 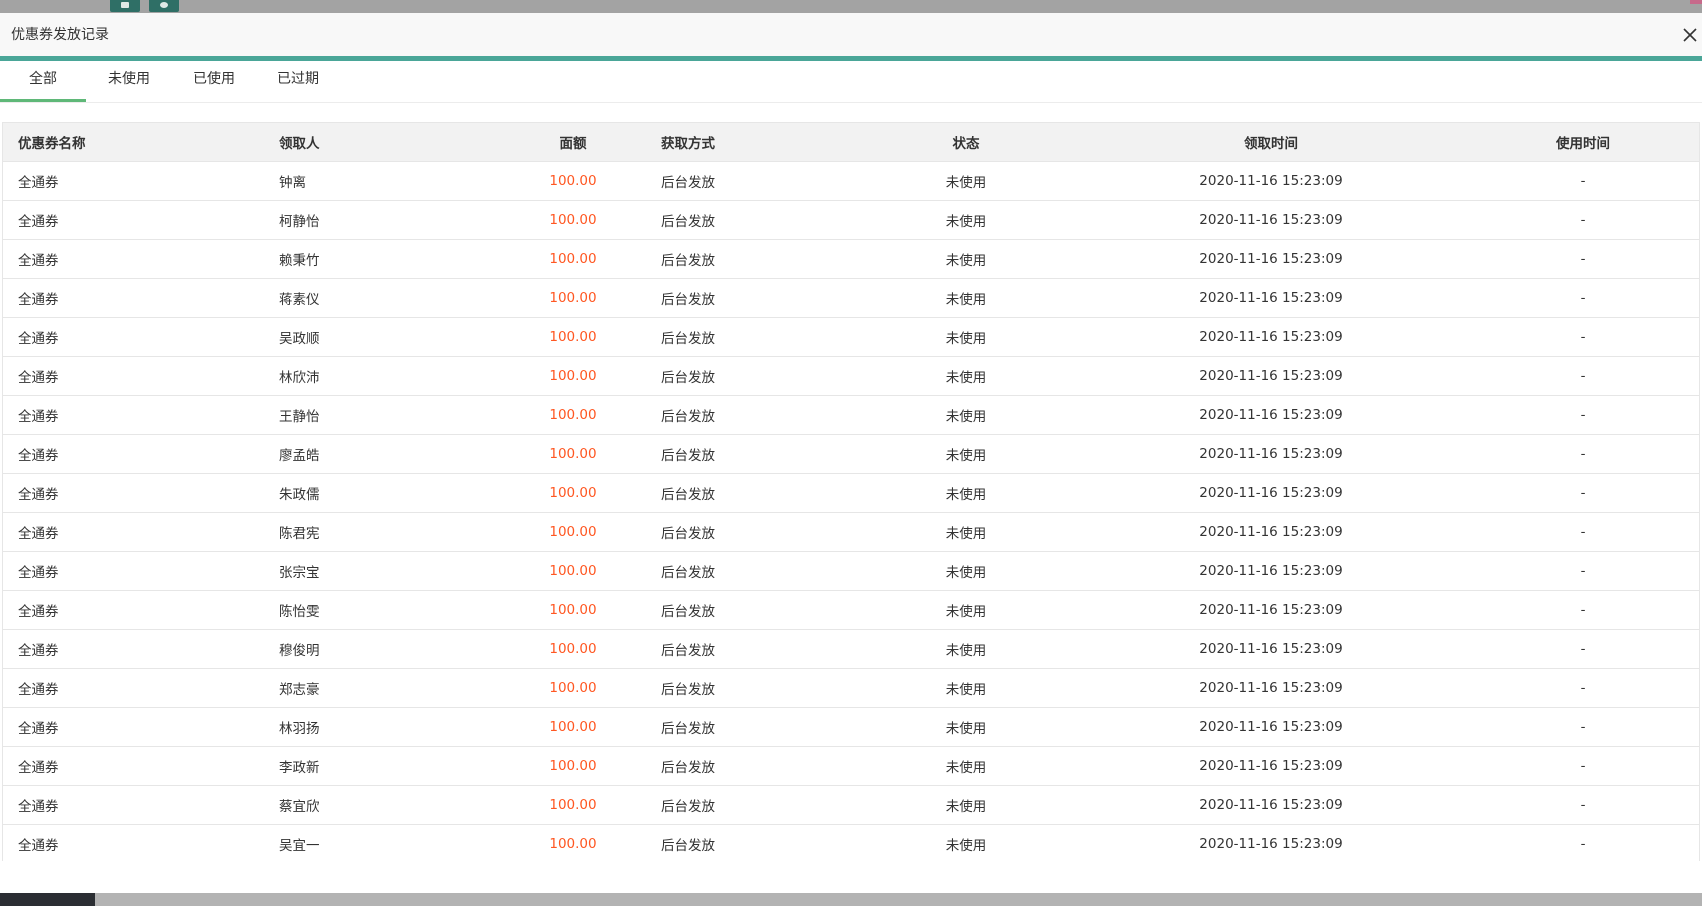 What do you see at coordinates (138, 142) in the screenshot?
I see `column-header-name: 优惠券名称` at bounding box center [138, 142].